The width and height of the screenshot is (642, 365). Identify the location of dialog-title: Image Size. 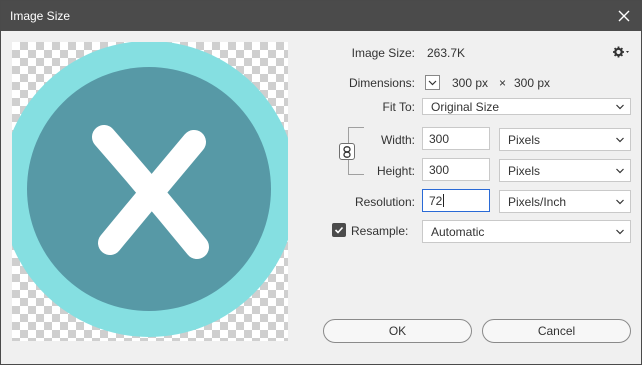
(40, 16).